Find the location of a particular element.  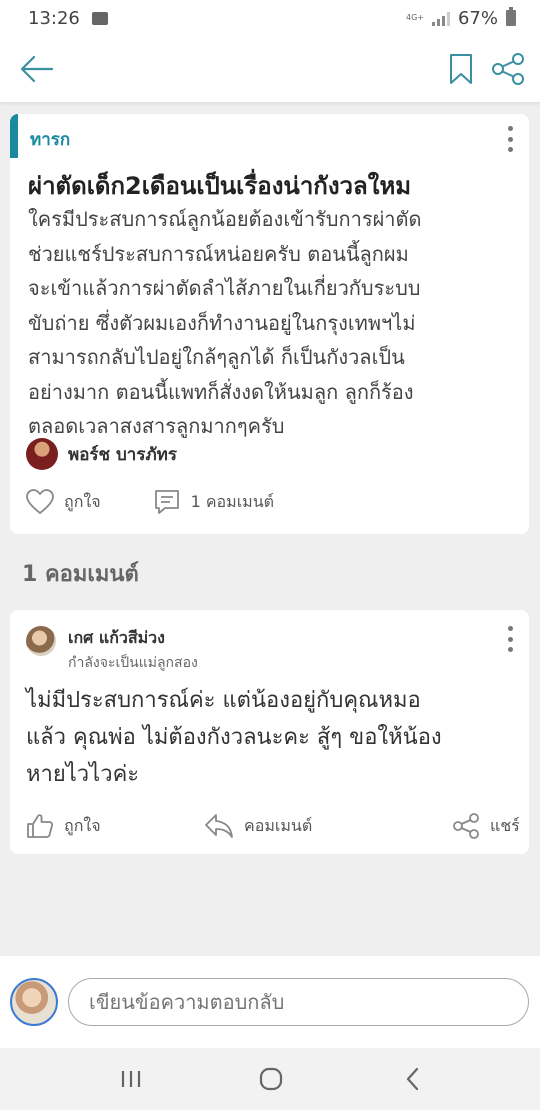

back-nav-icon is located at coordinates (413, 1079).